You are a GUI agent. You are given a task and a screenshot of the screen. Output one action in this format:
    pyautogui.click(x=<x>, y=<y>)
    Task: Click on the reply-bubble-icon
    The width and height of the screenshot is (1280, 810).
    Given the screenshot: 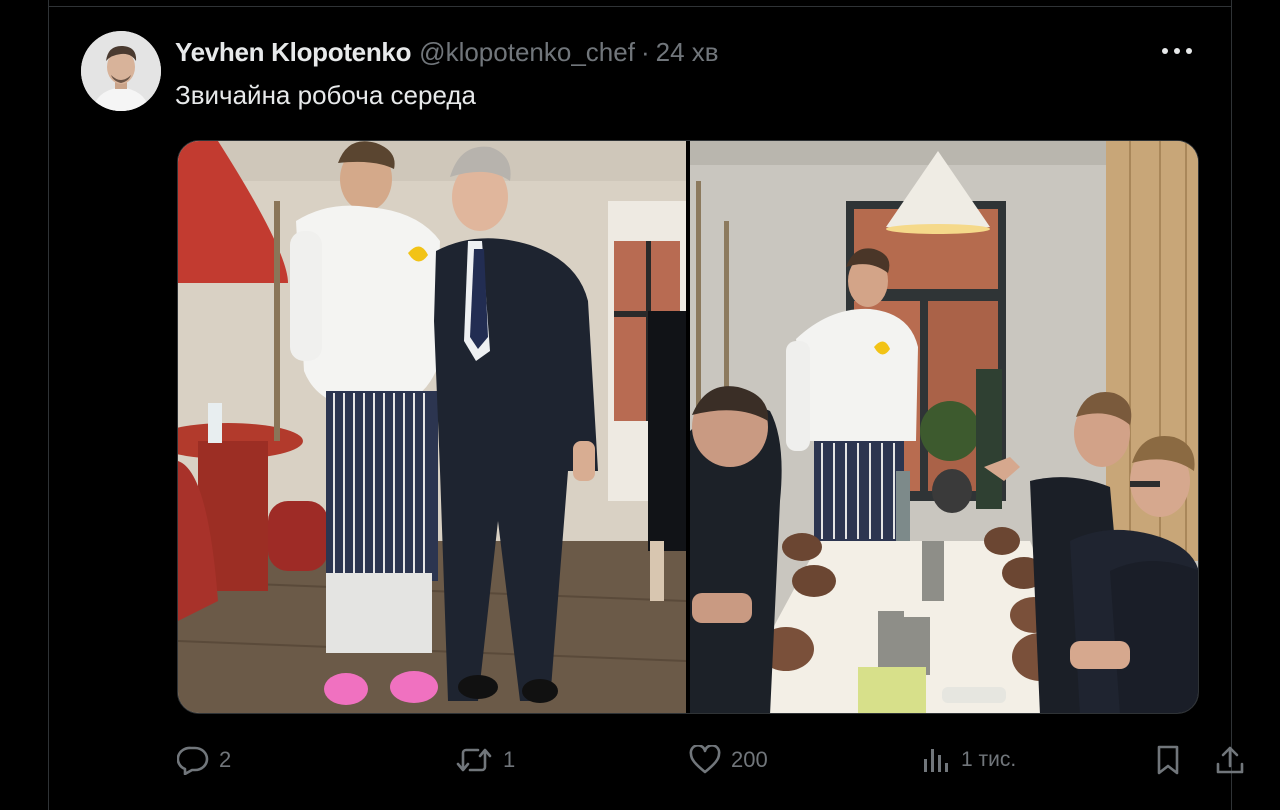 What is the action you would take?
    pyautogui.click(x=193, y=760)
    